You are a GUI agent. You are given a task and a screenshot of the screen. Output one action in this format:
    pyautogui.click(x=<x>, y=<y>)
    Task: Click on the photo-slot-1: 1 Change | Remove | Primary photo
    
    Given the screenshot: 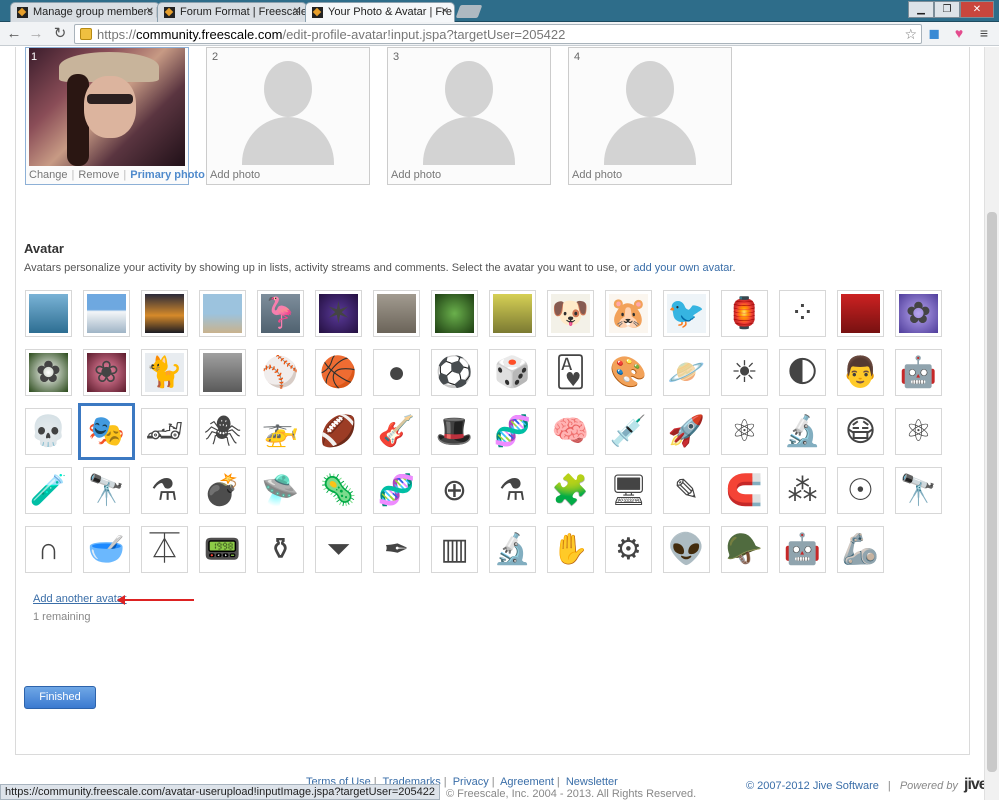 What is the action you would take?
    pyautogui.click(x=115, y=116)
    